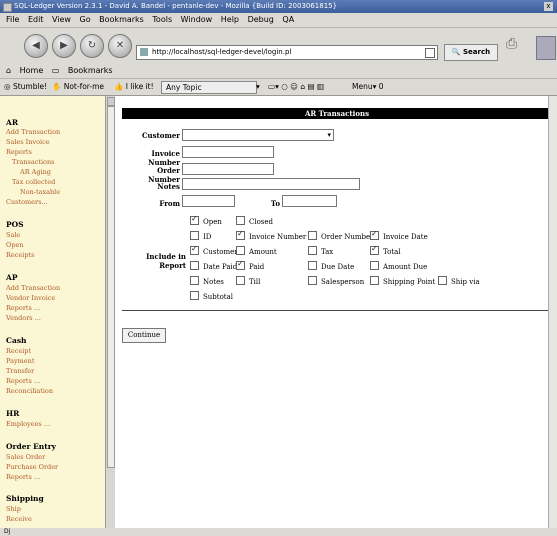 This screenshot has width=557, height=536. What do you see at coordinates (261, 19) in the screenshot?
I see `menu-debug: Debug` at bounding box center [261, 19].